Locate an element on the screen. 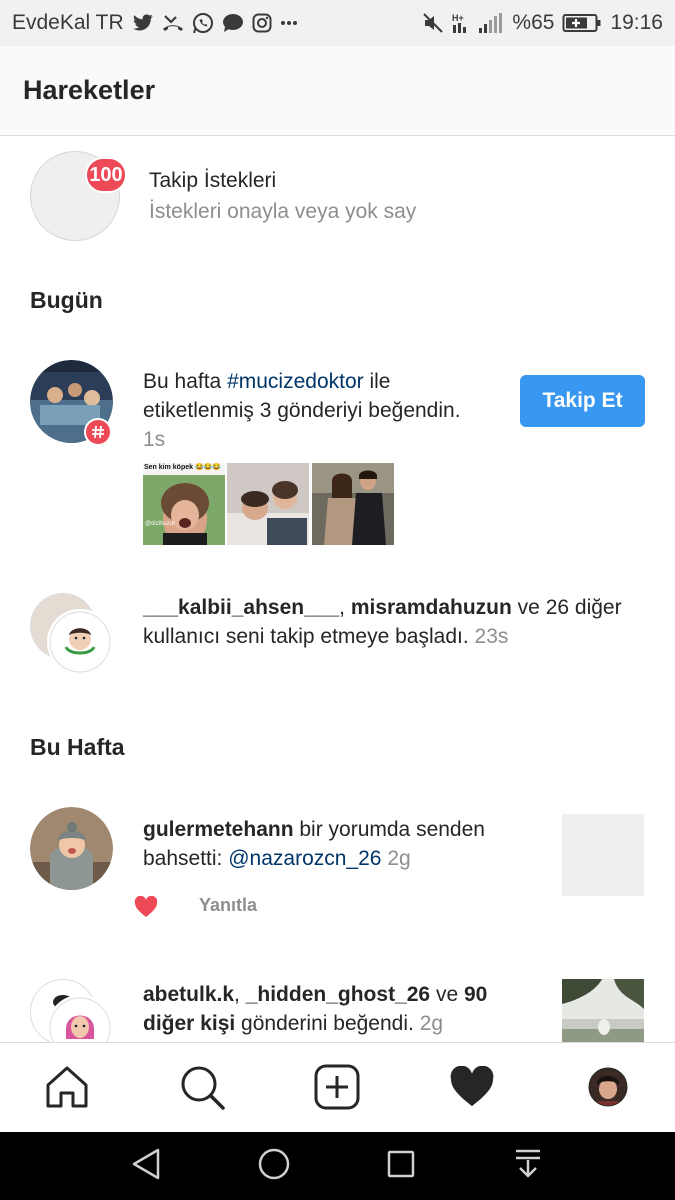  home-icon is located at coordinates (67, 1089).